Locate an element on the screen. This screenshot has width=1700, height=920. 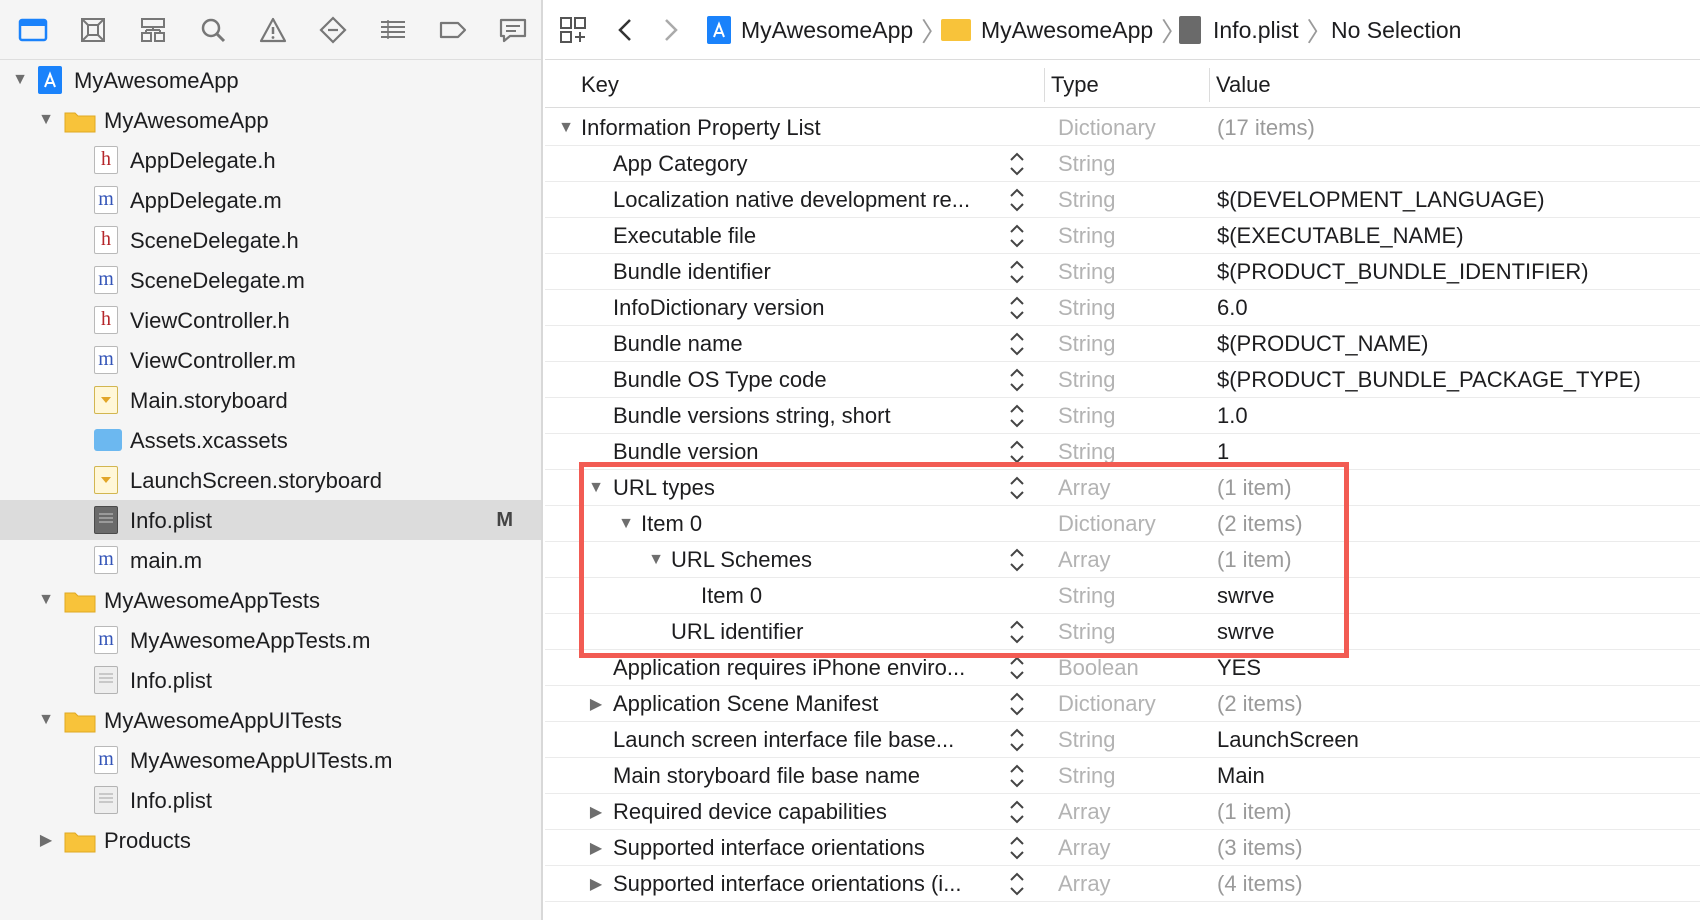
tree-item: Assets.xcassets is located at coordinates (270, 440).